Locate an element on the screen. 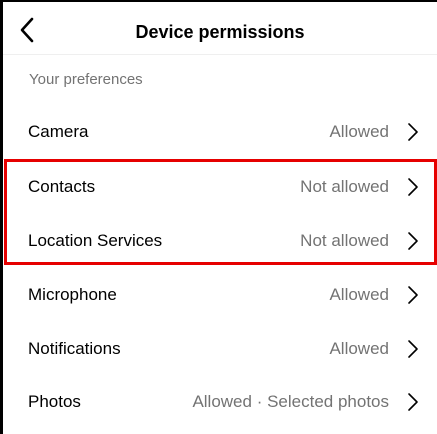  permission-row-camera: Camera Allowed is located at coordinates (220, 131).